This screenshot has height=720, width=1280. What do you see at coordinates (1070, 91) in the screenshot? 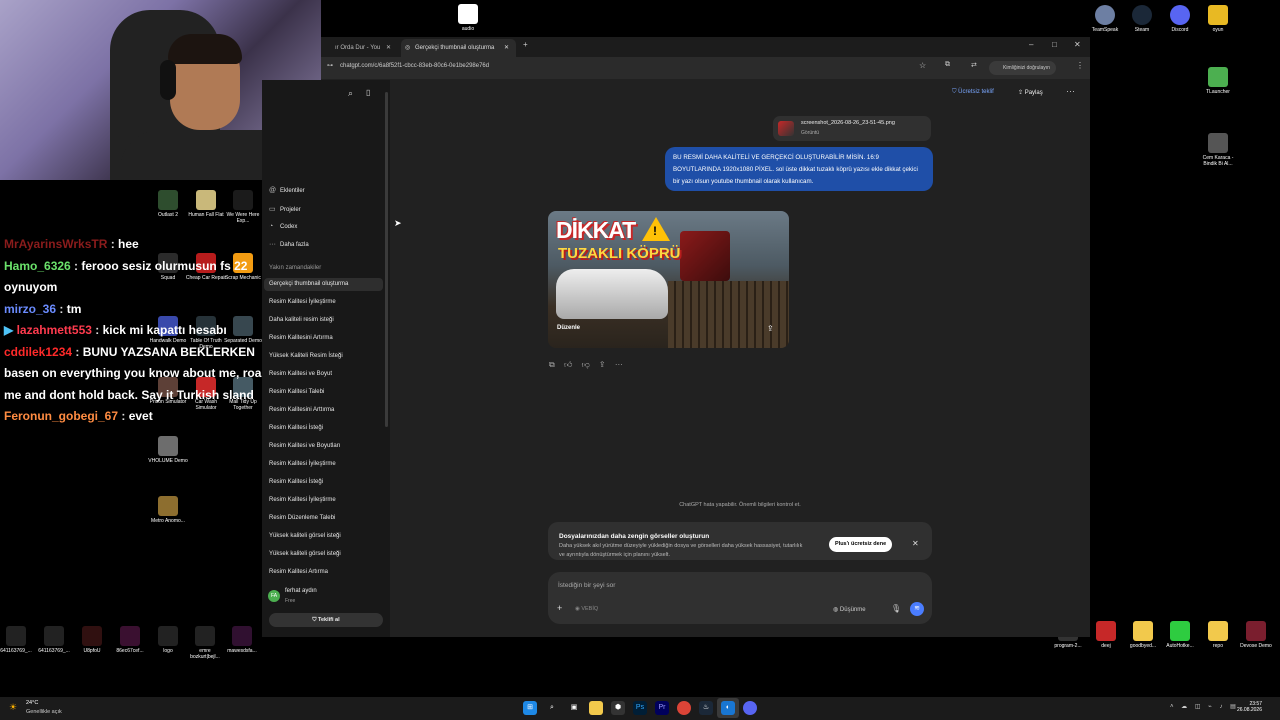
I see `more-options-button: ···` at bounding box center [1070, 91].